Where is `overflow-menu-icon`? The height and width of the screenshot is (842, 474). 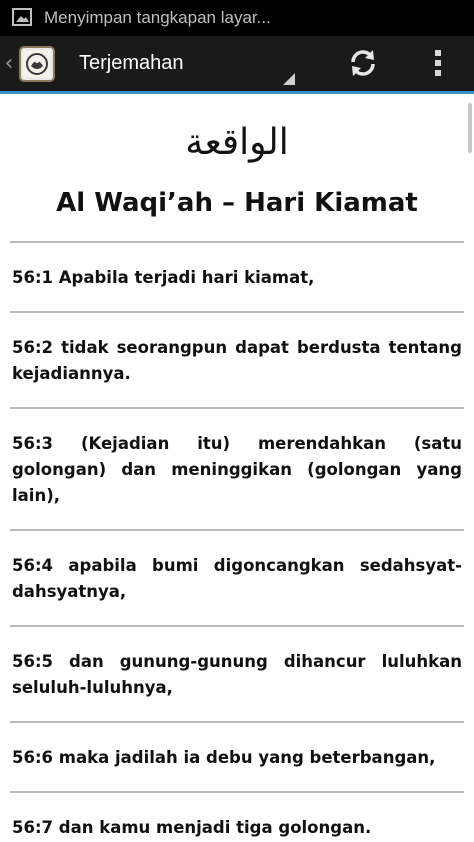
overflow-menu-icon is located at coordinates (438, 65).